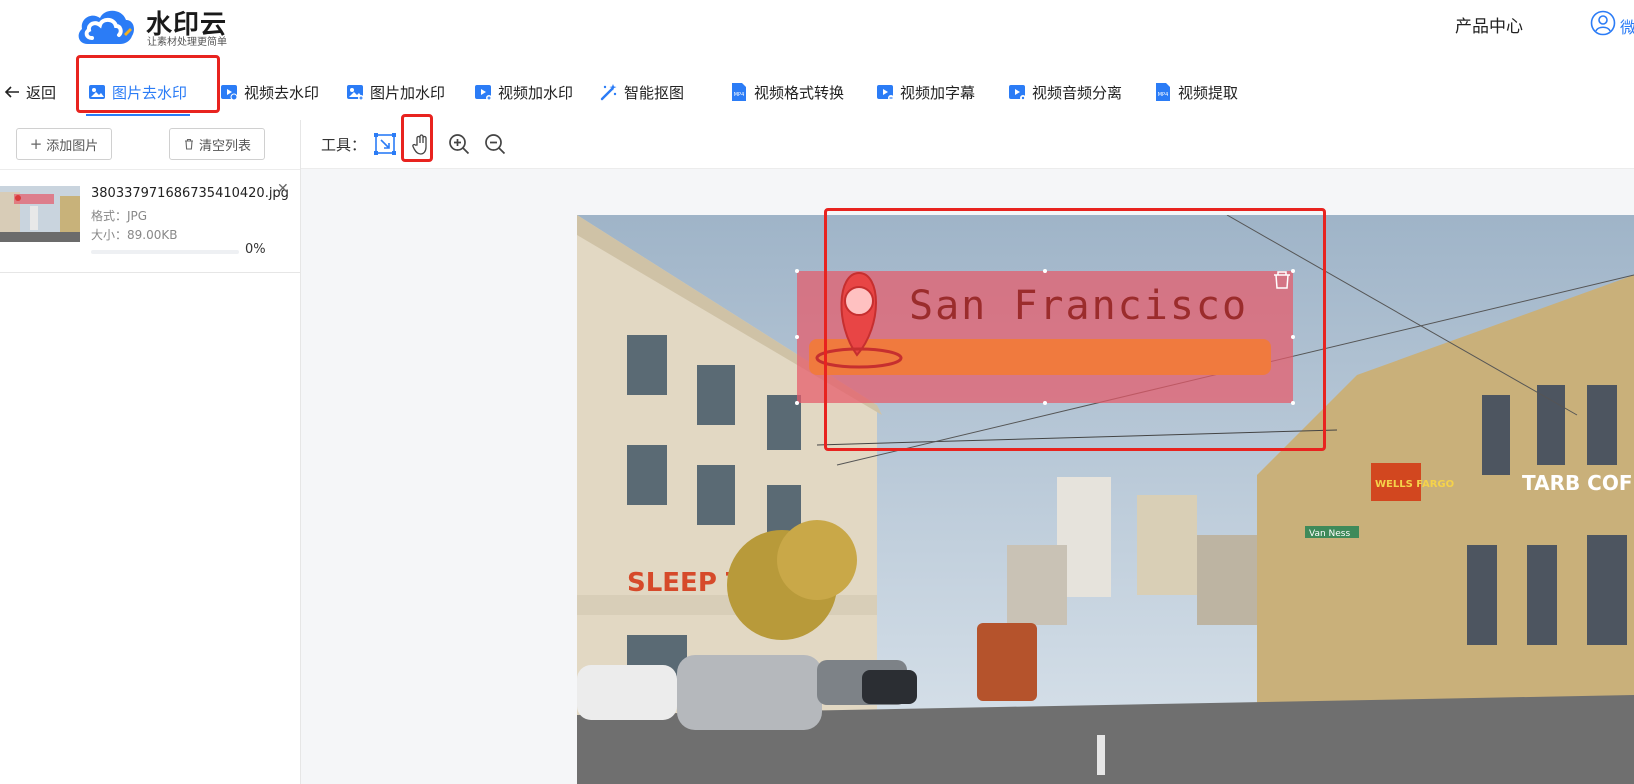 The width and height of the screenshot is (1634, 784). What do you see at coordinates (1208, 92) in the screenshot?
I see `tab-label: 视频提取` at bounding box center [1208, 92].